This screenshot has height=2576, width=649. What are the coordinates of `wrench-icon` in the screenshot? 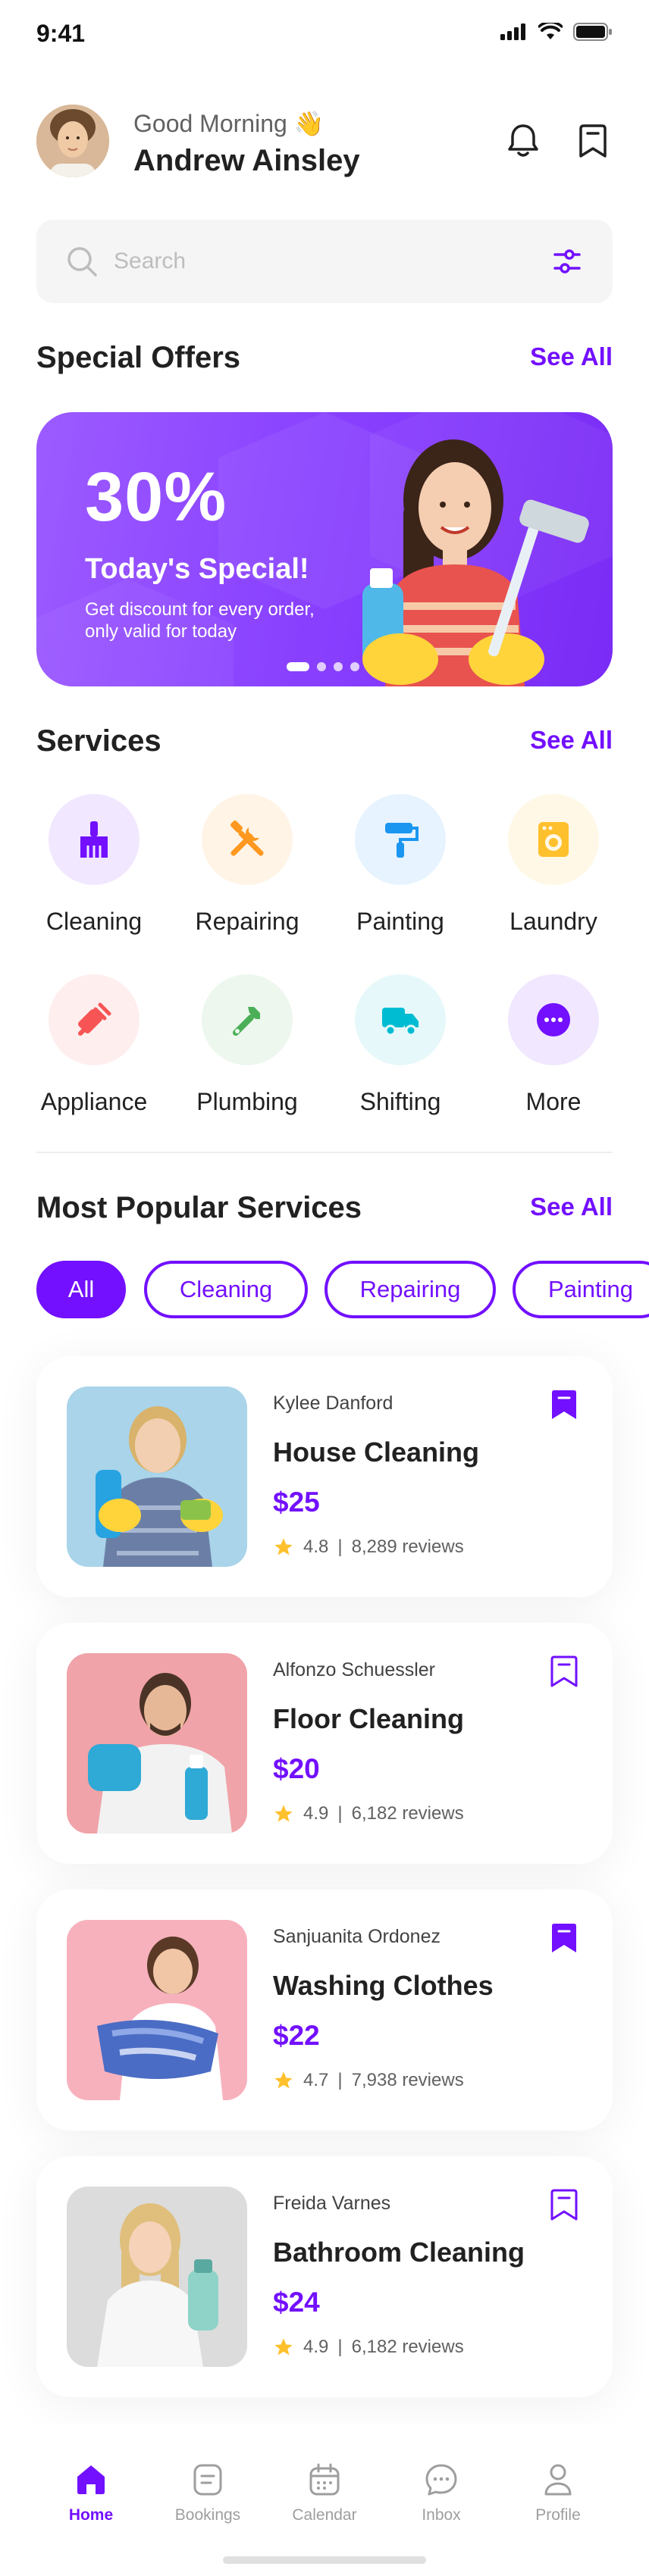 It's located at (246, 1022).